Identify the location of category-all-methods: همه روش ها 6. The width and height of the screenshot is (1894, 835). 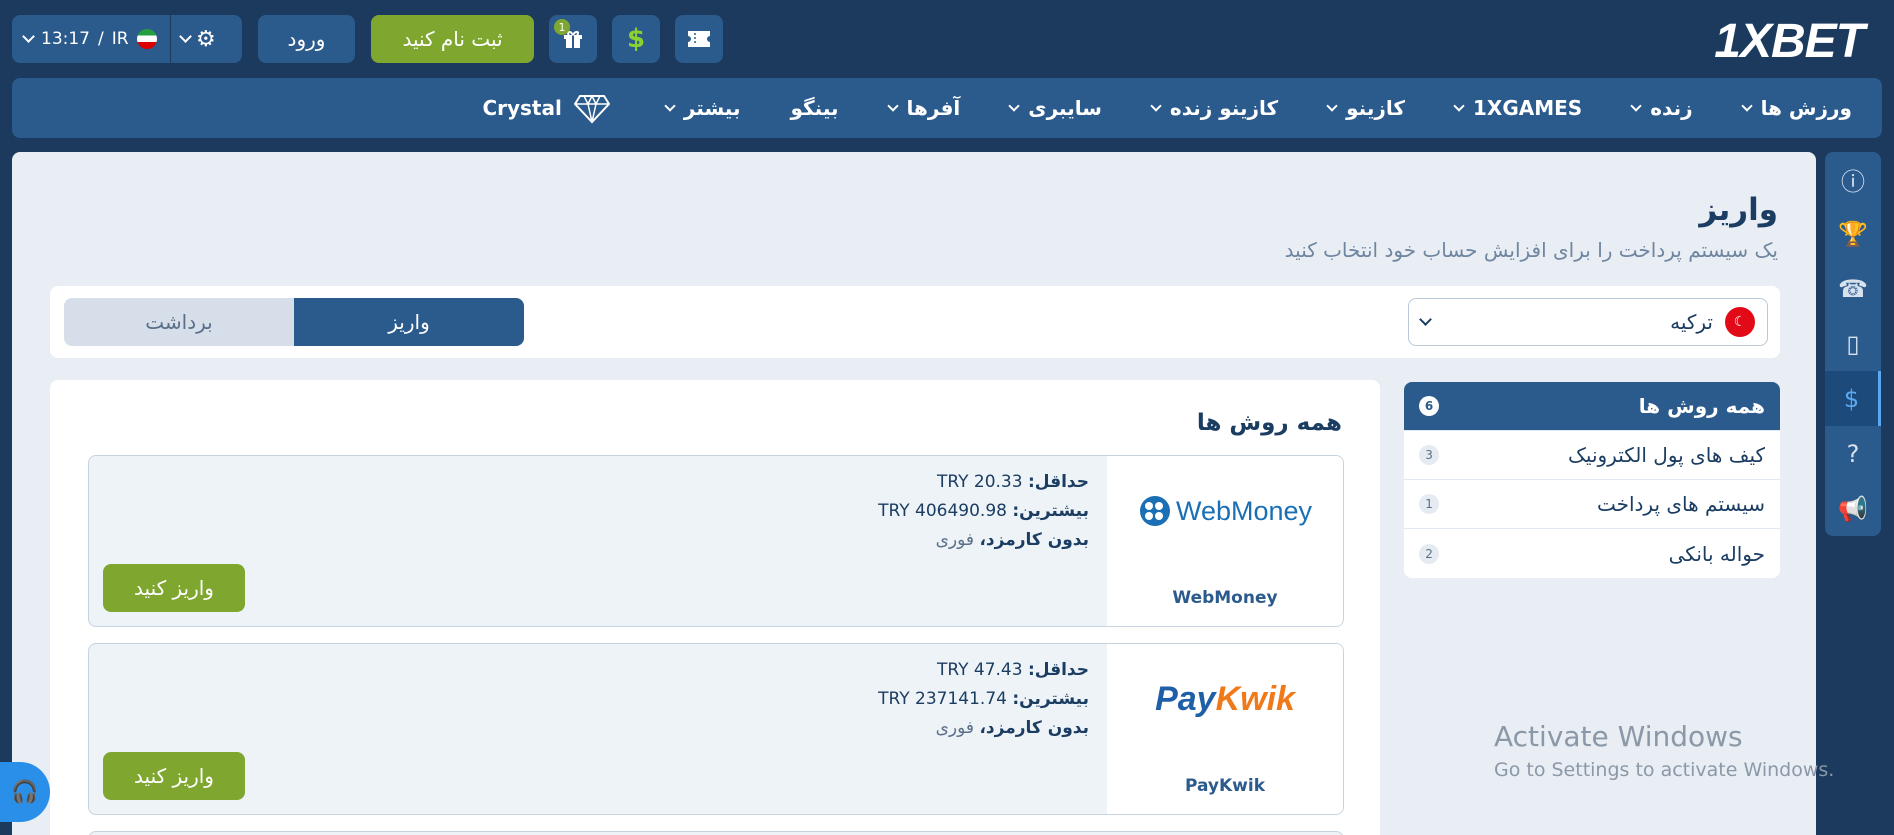
(1592, 406).